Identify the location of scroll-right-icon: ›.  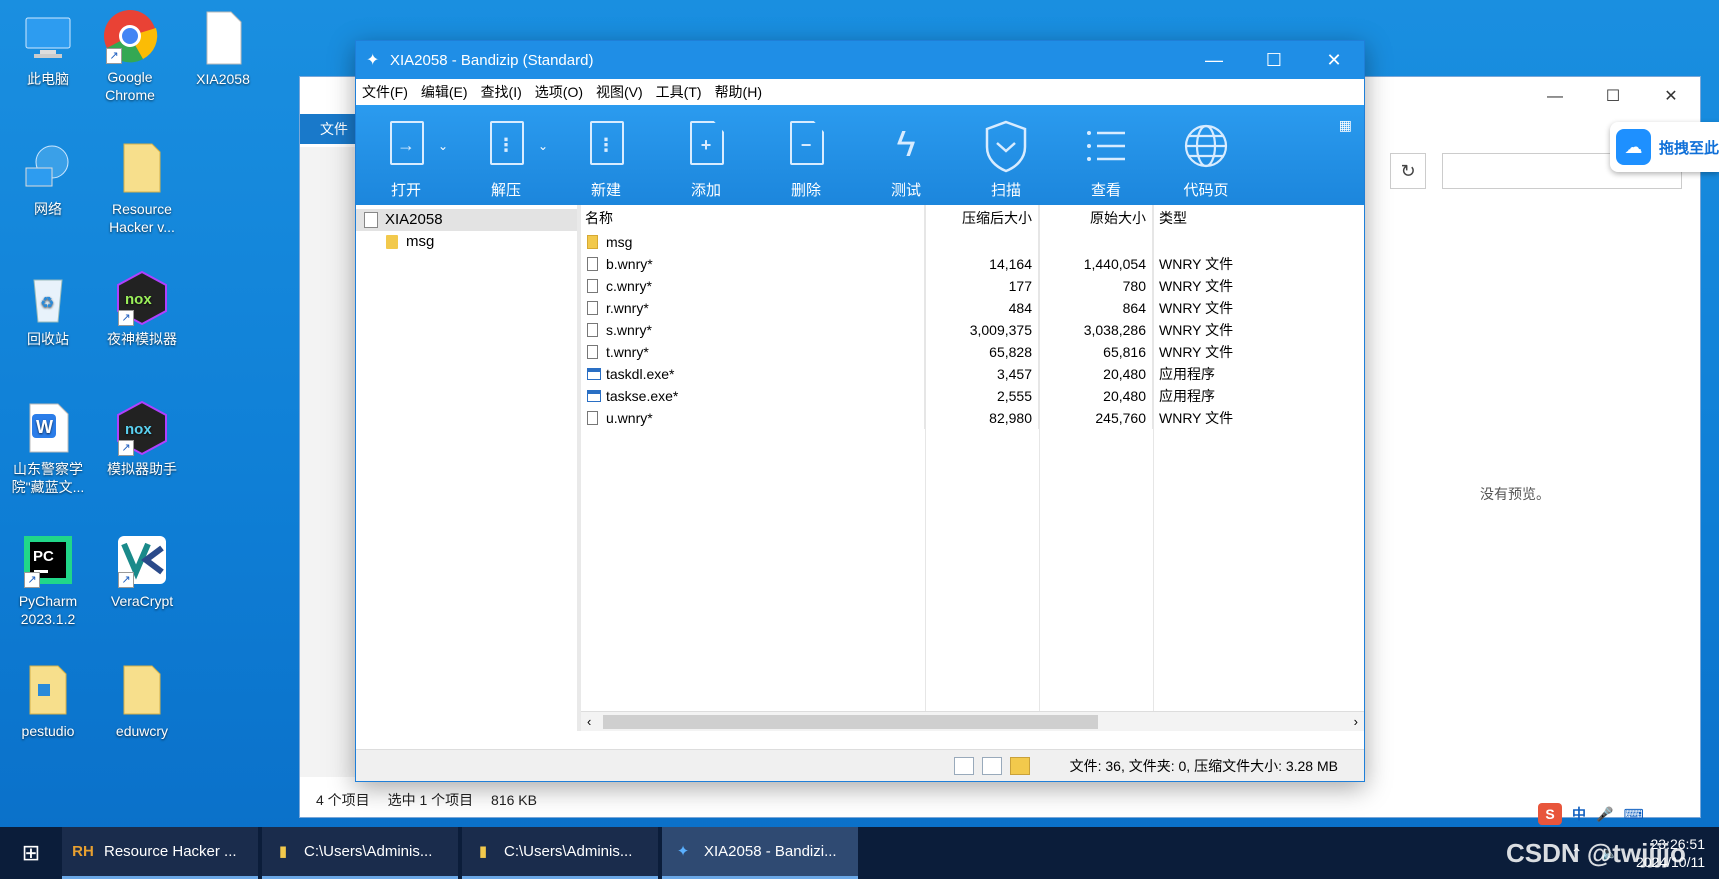
(1356, 722).